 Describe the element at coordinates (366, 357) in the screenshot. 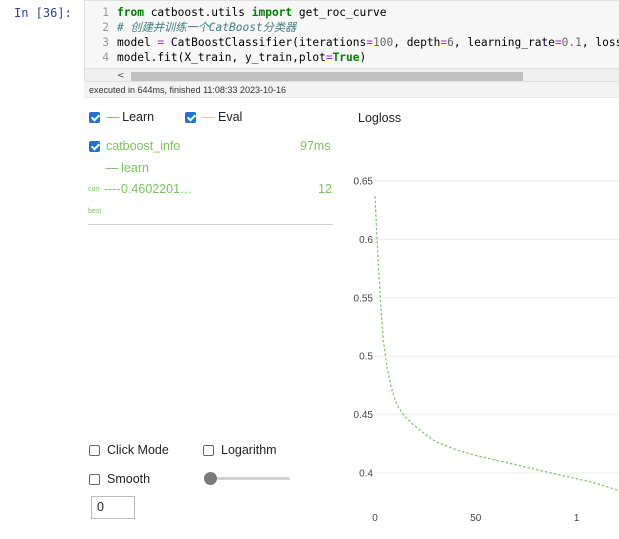

I see `y-tick-label: 0.5` at that location.